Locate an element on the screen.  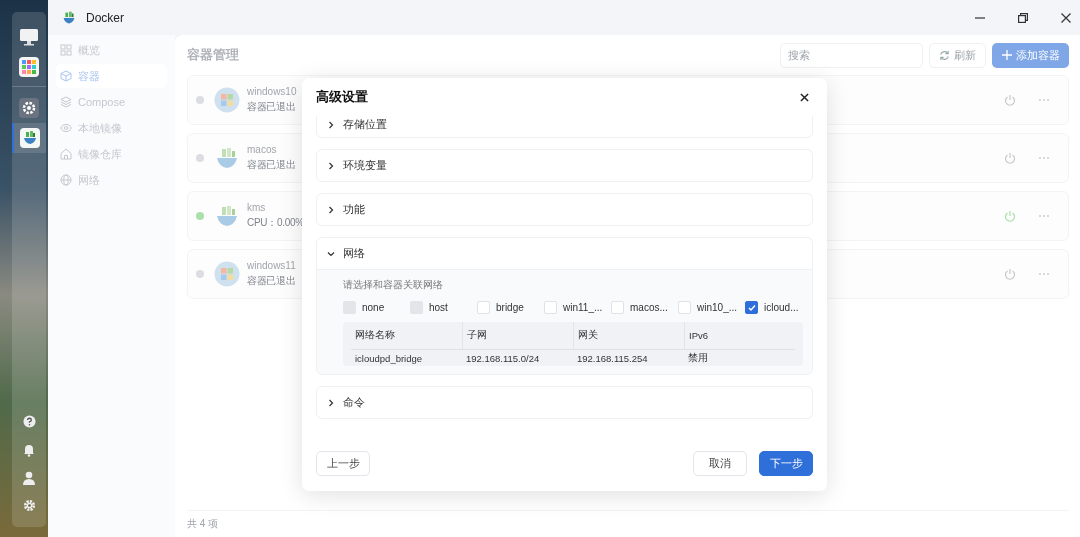
bell-icon is located at coordinates (29, 449).